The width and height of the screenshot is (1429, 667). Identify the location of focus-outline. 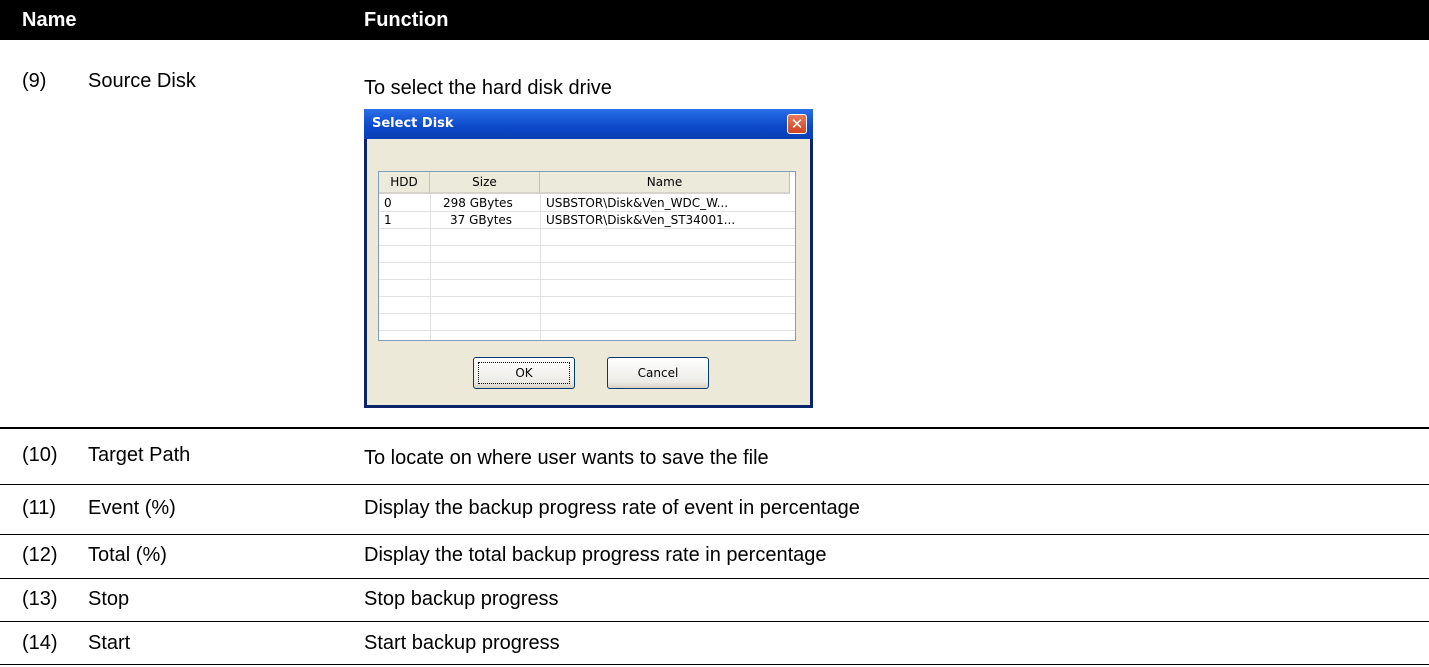
(524, 373).